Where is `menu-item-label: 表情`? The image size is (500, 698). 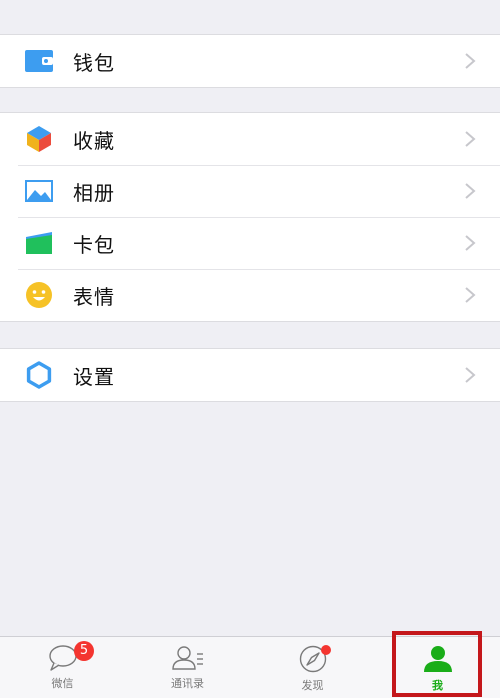
menu-item-label: 表情 is located at coordinates (94, 296).